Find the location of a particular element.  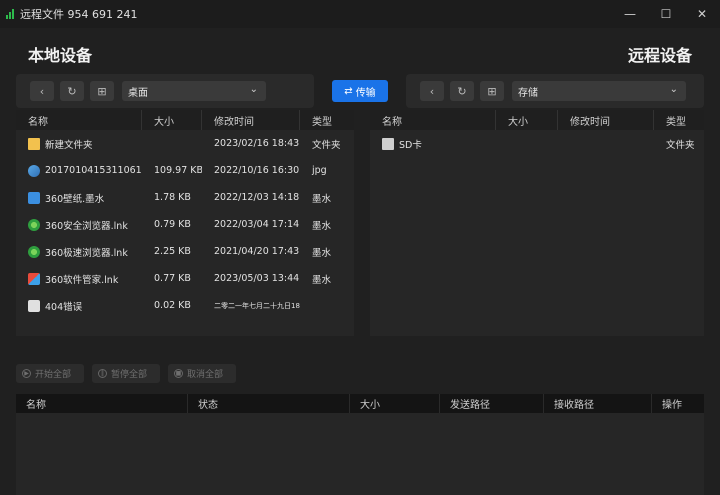

file-name-cell: 404错误 is located at coordinates (79, 306).